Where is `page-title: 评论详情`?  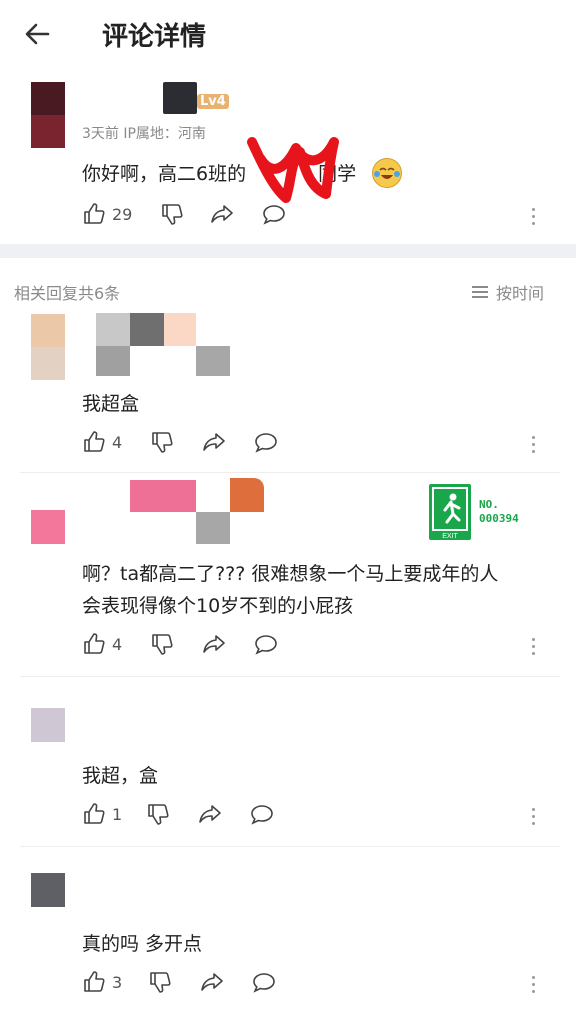
page-title: 评论详情 is located at coordinates (154, 37).